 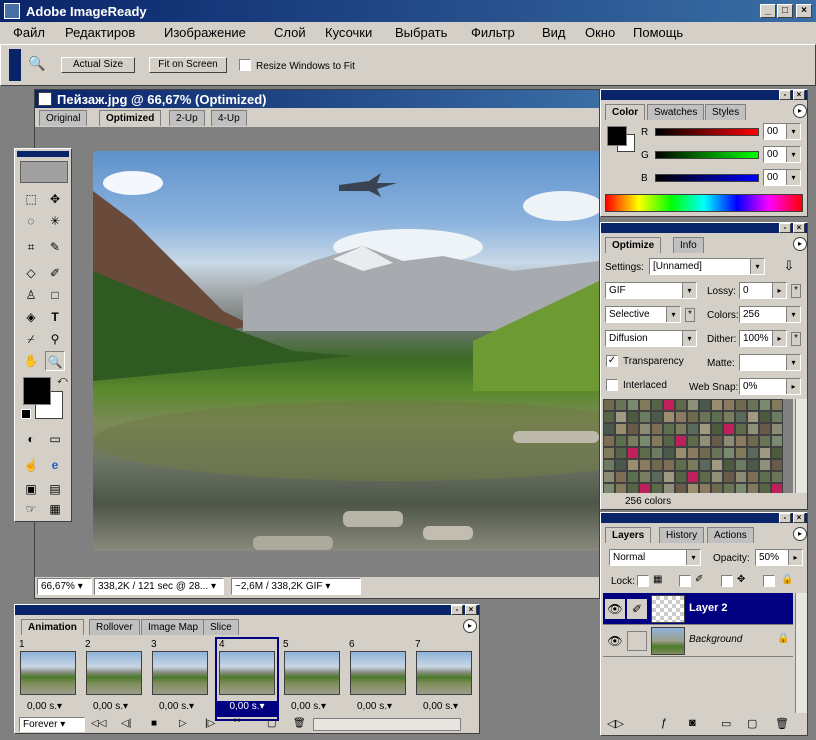 I want to click on eyedropper-2-tool-icon: ⚲, so click(x=55, y=339).